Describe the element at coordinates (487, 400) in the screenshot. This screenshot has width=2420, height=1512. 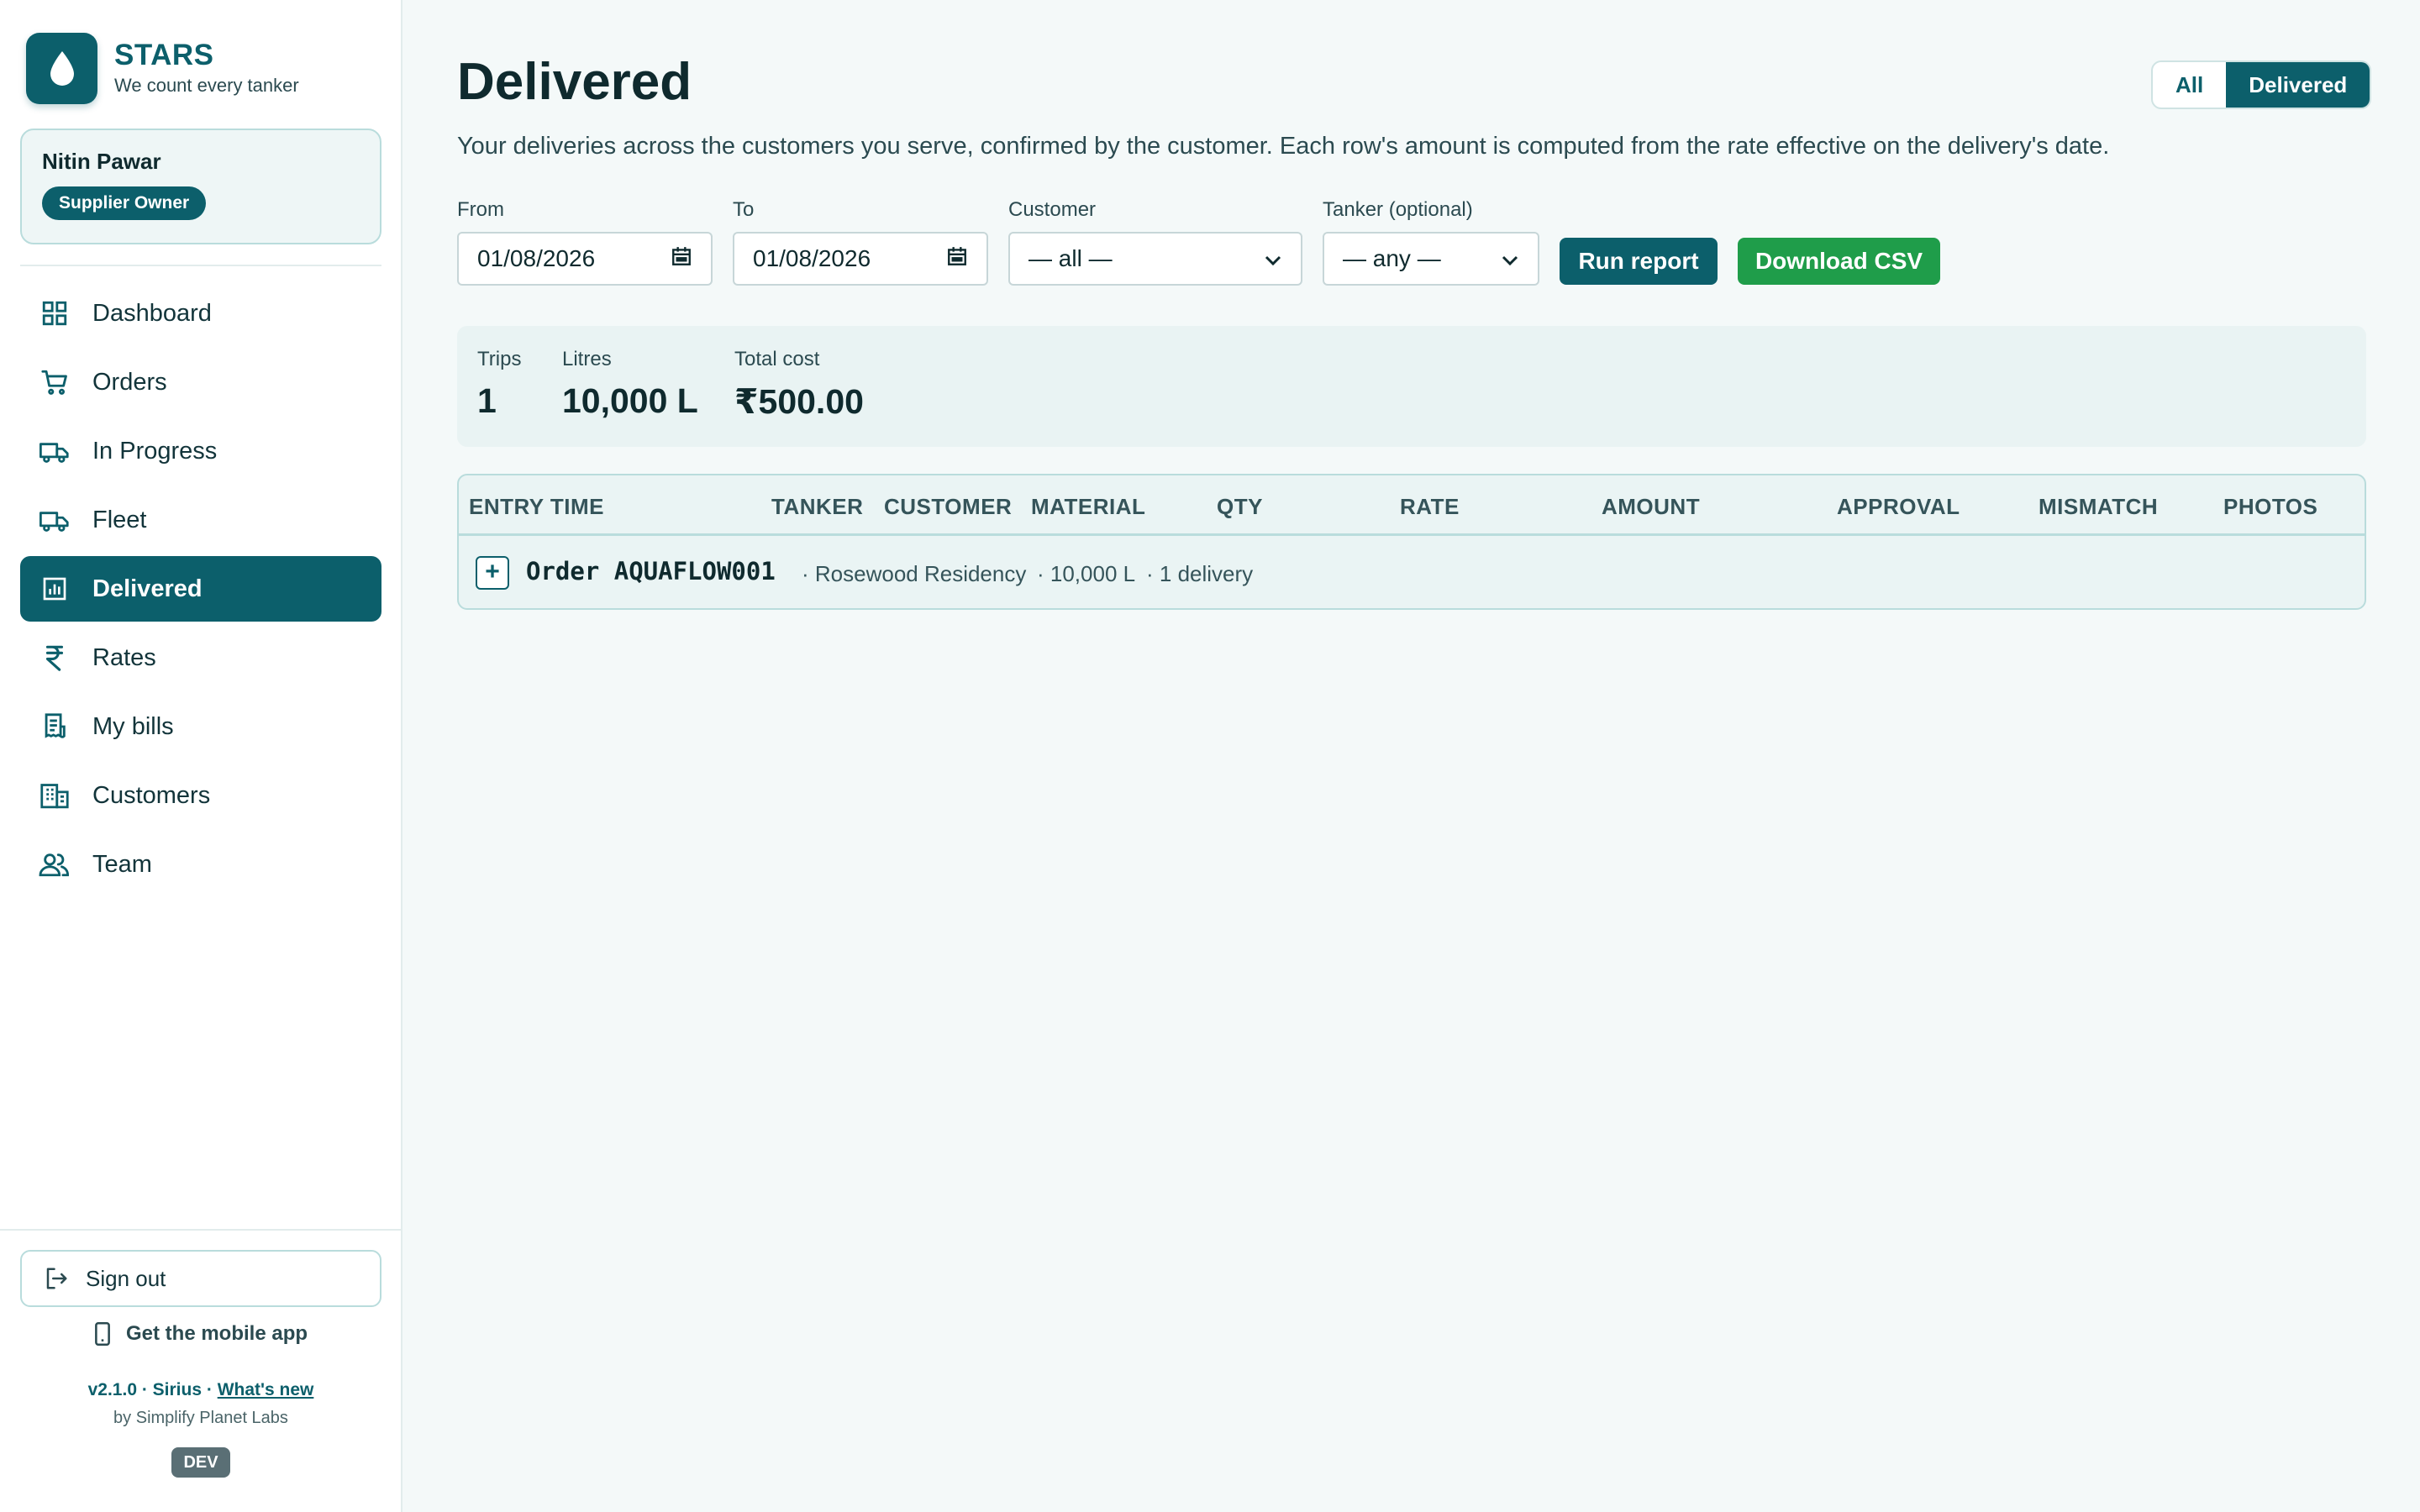
I see `trips-value: 1` at that location.